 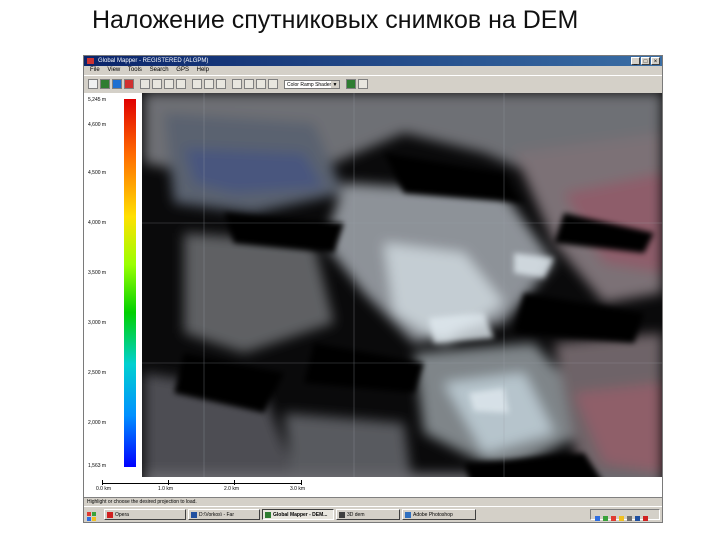 What do you see at coordinates (97, 423) in the screenshot?
I see `legend-label: 2,000 m` at bounding box center [97, 423].